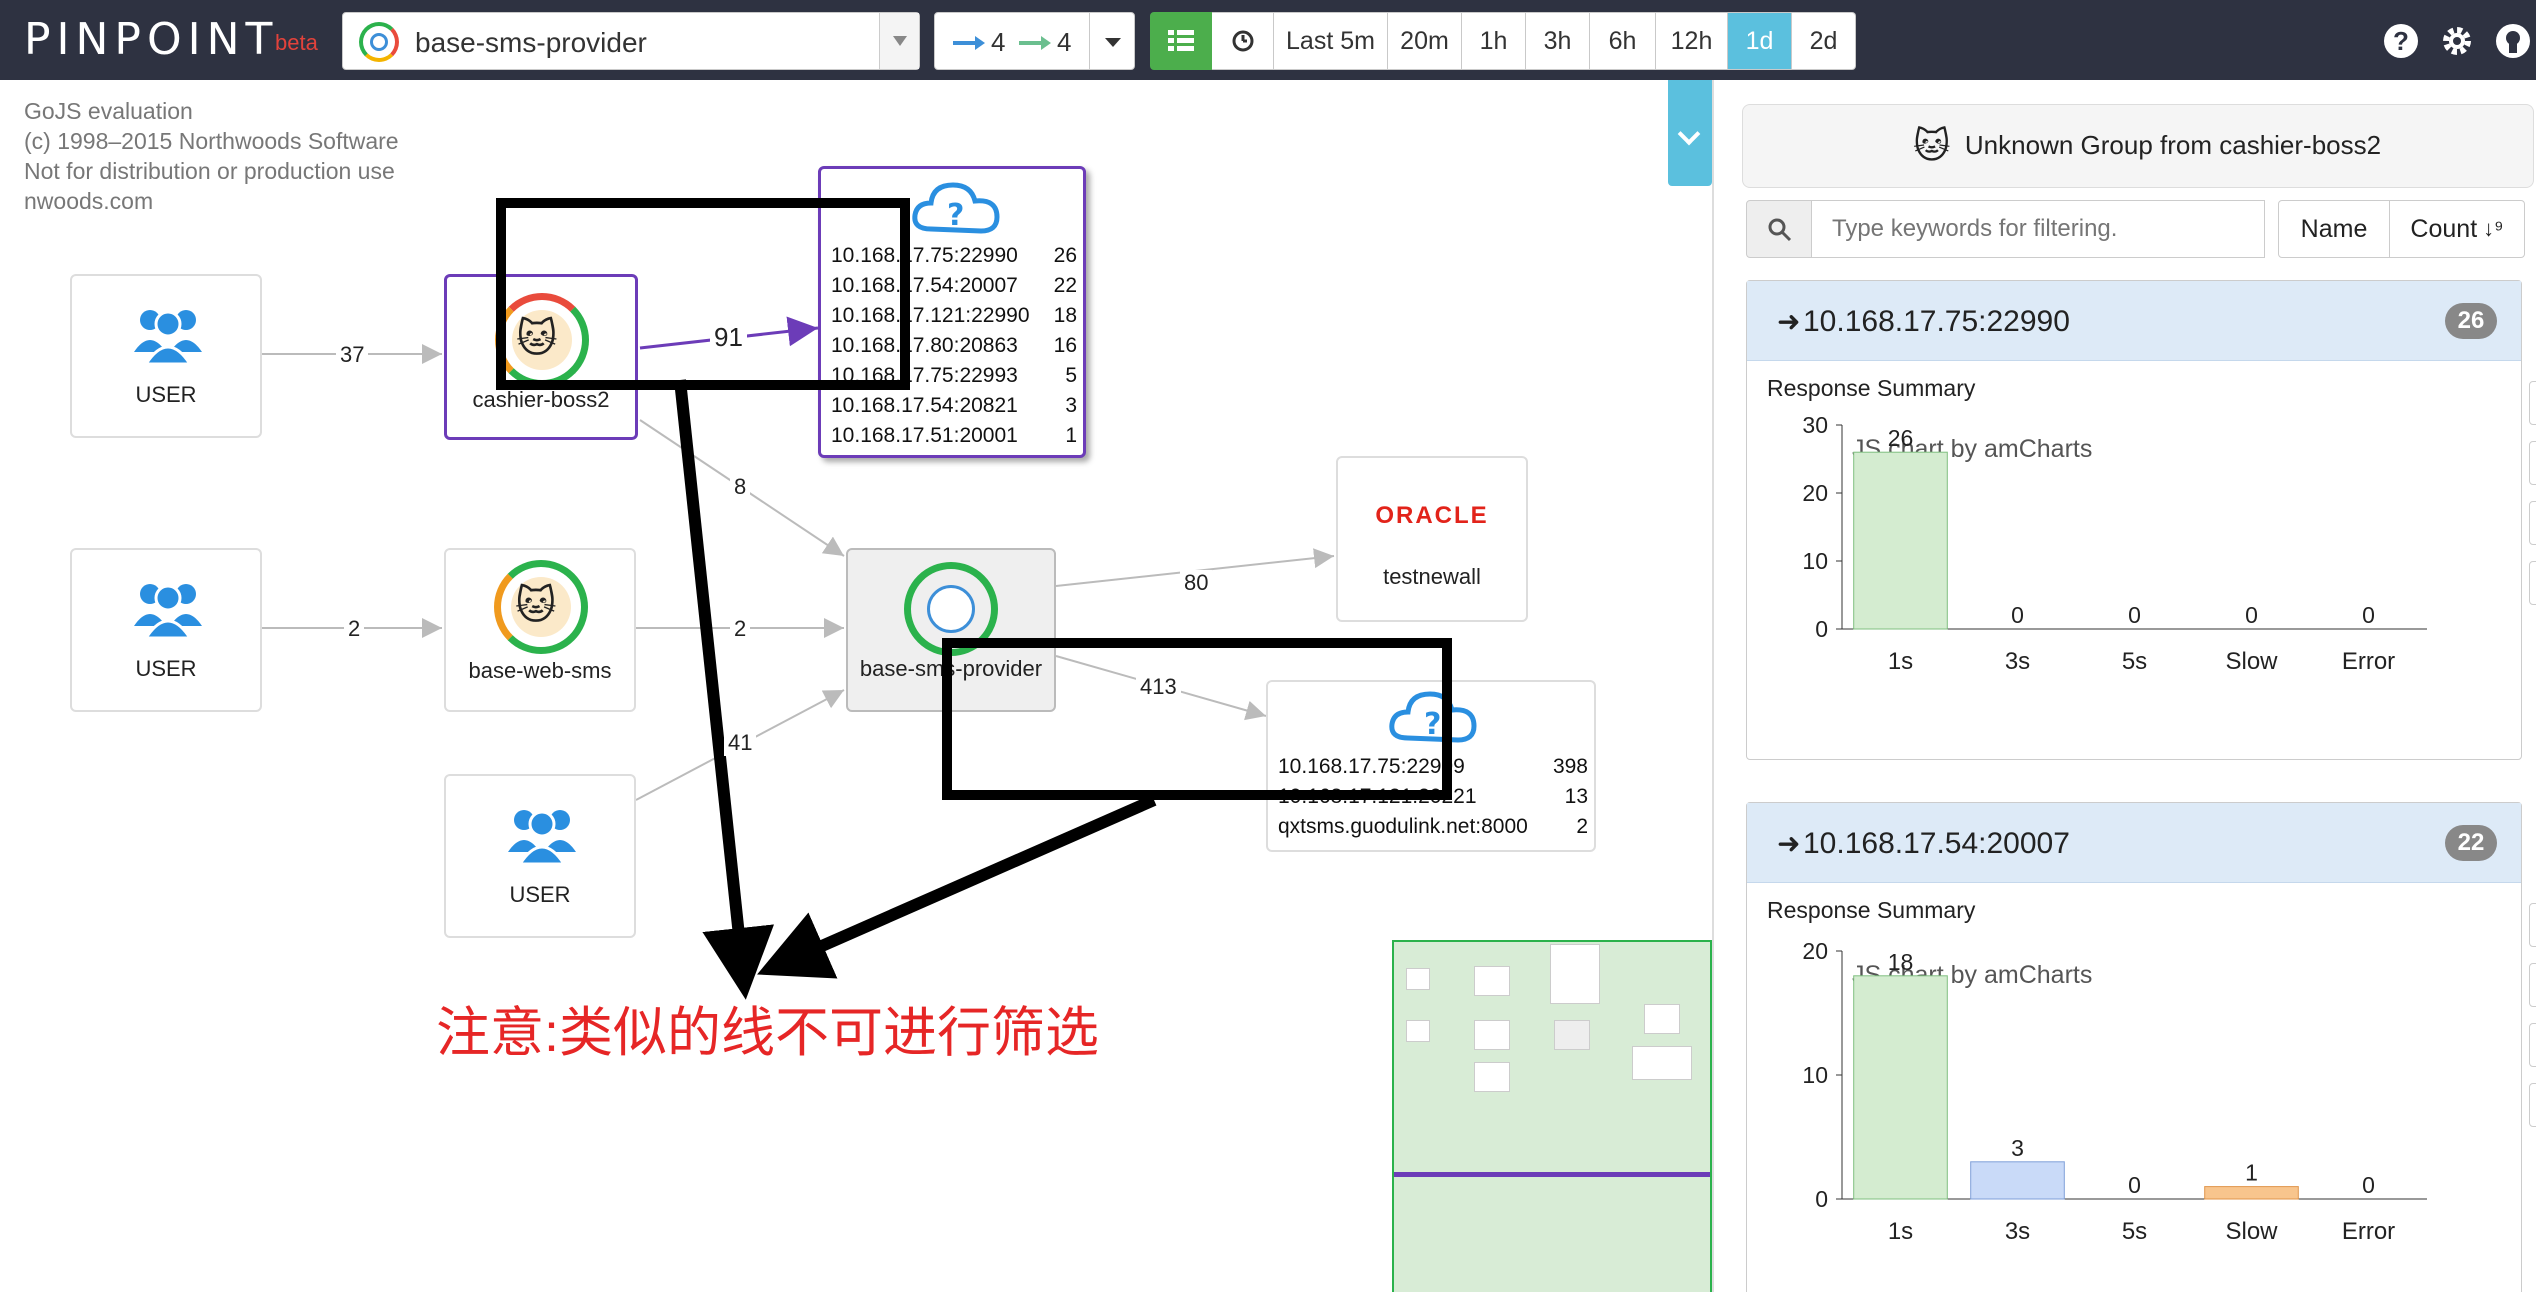 The image size is (2536, 1292). What do you see at coordinates (954, 405) in the screenshot?
I see `list-item: 10.168.17.54:20821 3` at bounding box center [954, 405].